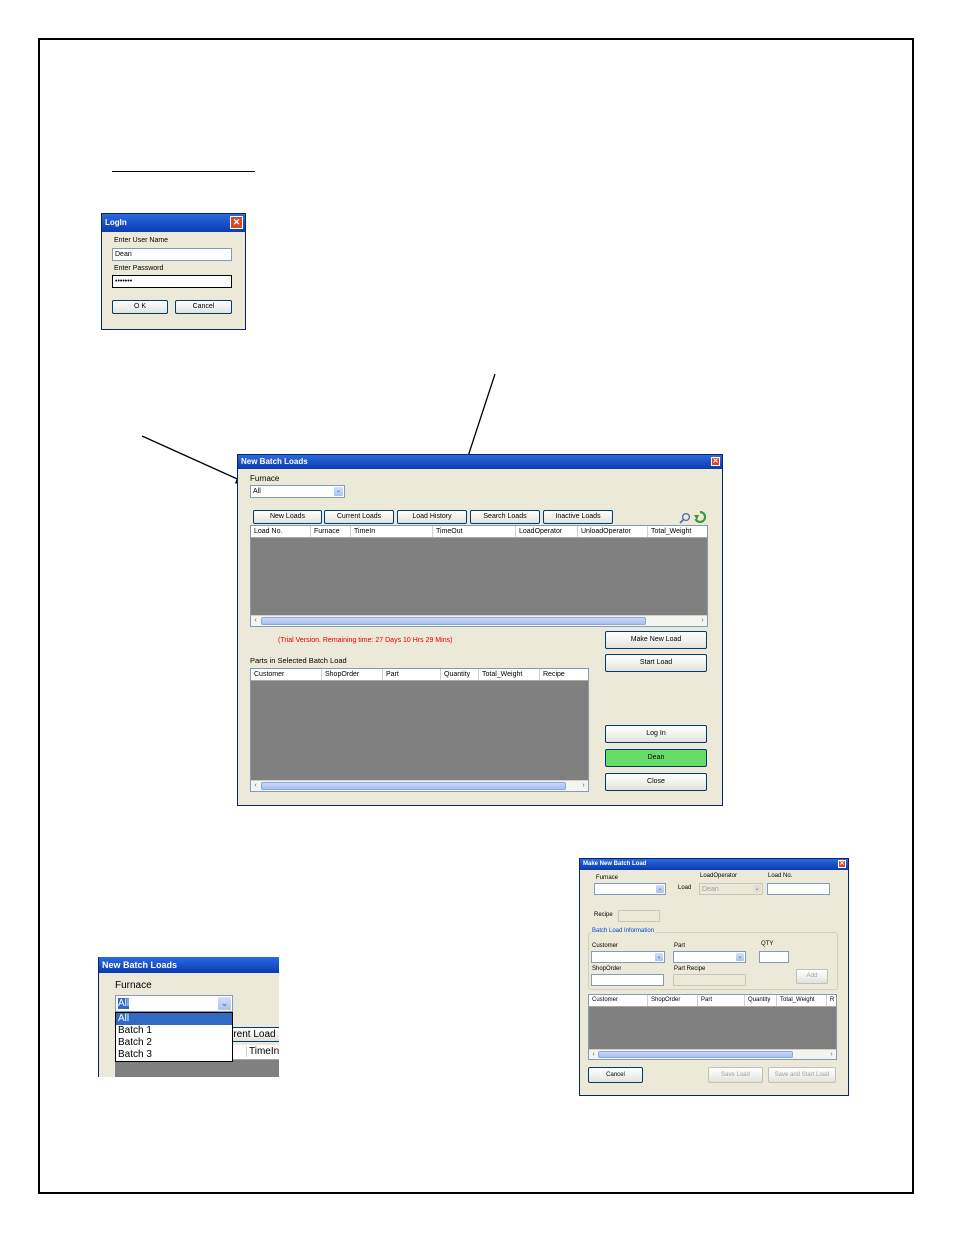 The height and width of the screenshot is (1235, 954). I want to click on user-button: Dean, so click(656, 758).